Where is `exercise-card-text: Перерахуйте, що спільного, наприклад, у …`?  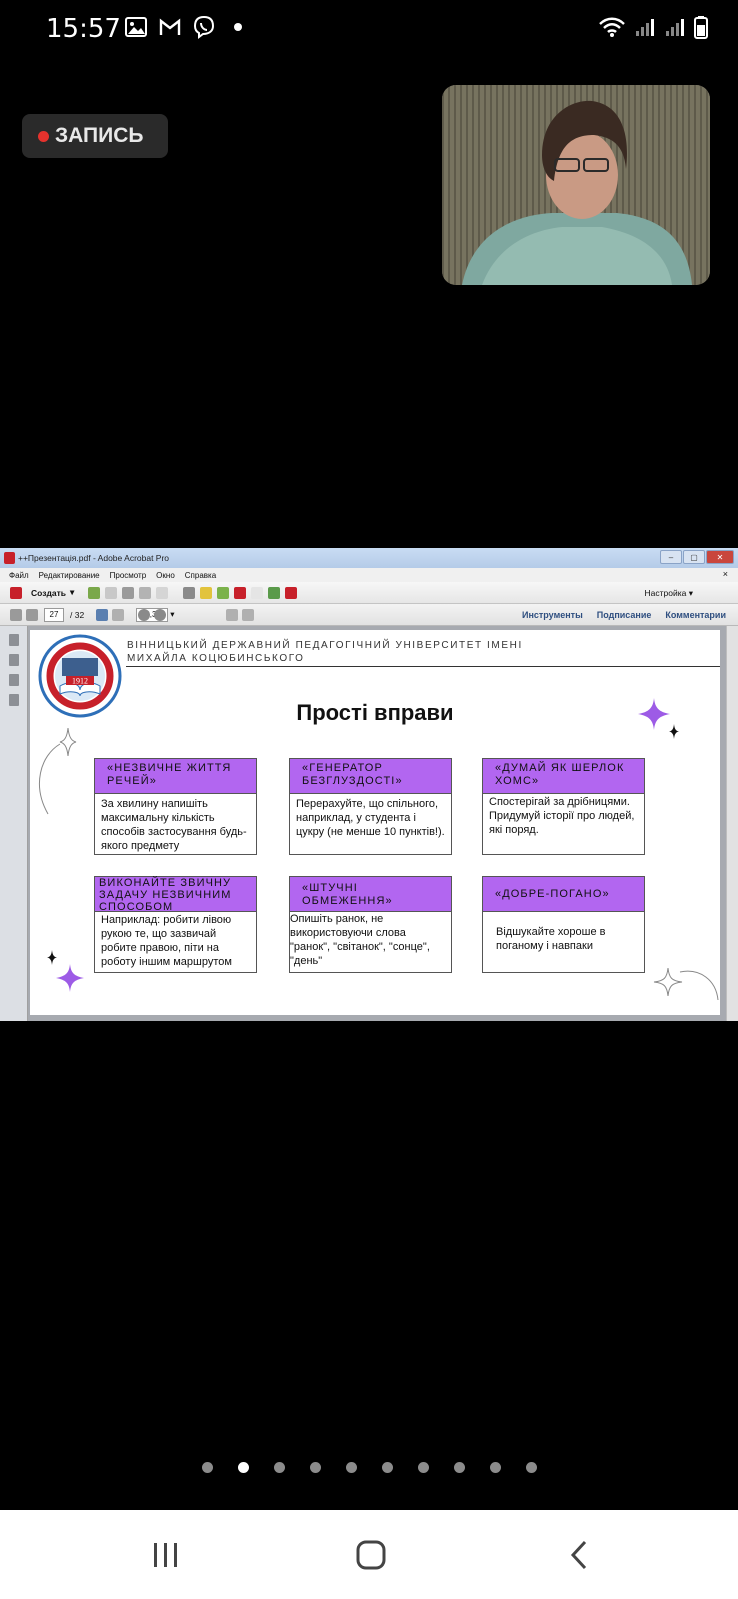 exercise-card-text: Перерахуйте, що спільного, наприклад, у … is located at coordinates (370, 818).